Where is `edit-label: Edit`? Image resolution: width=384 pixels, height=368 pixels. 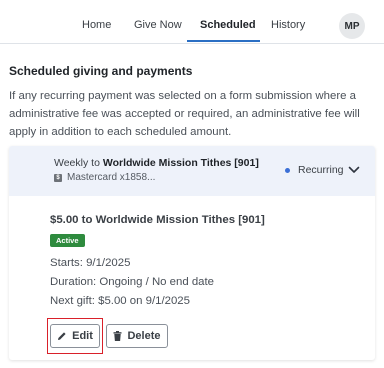
edit-label: Edit is located at coordinates (82, 336).